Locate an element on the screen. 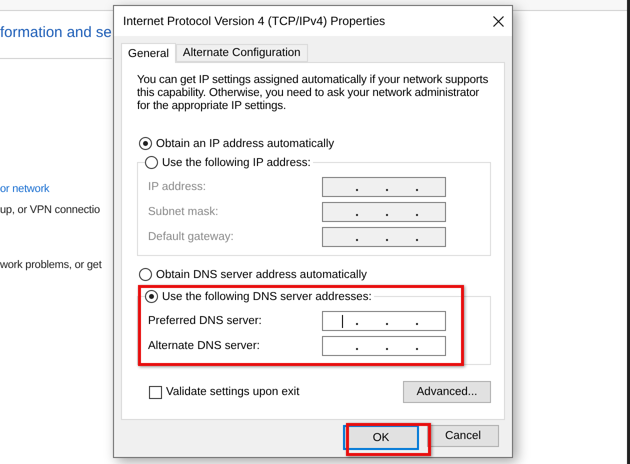 Image resolution: width=630 pixels, height=464 pixels. settings-link: or network is located at coordinates (56, 191).